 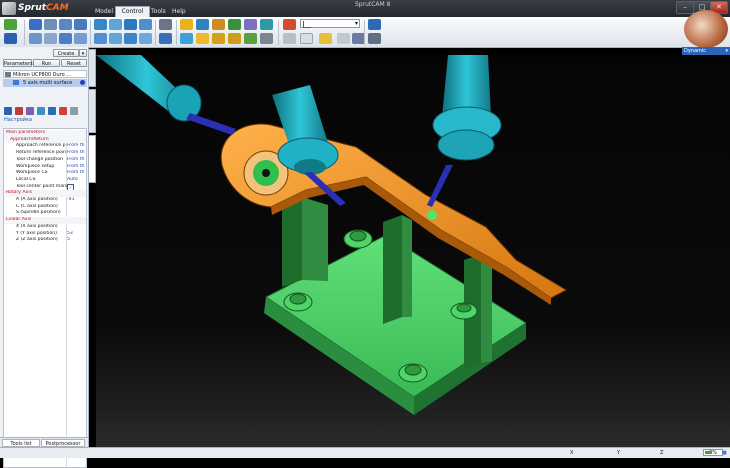 I want to click on property-row: Rotary Axis, so click(x=45, y=193).